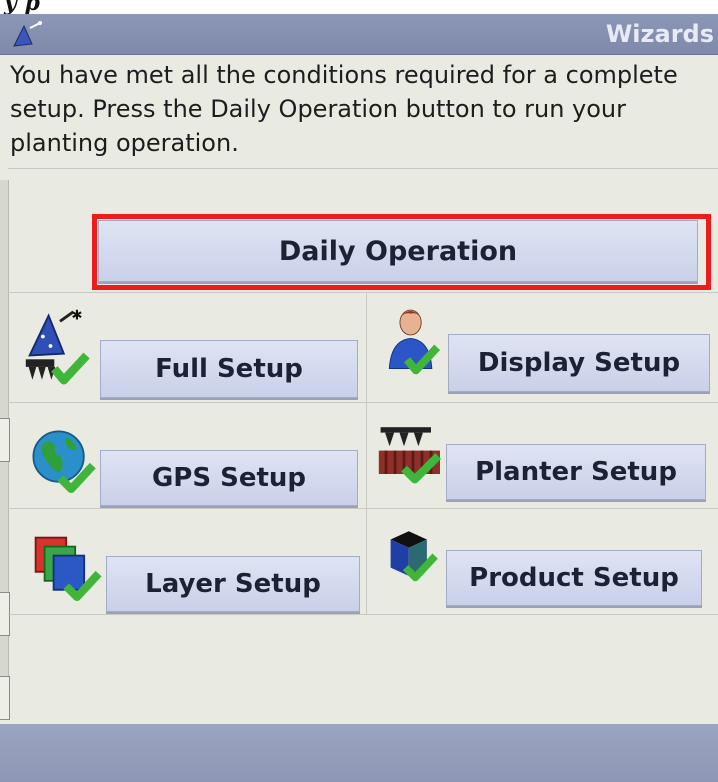 Image resolution: width=718 pixels, height=782 pixels. Describe the element at coordinates (27, 34) in the screenshot. I see `wizard-icon` at that location.